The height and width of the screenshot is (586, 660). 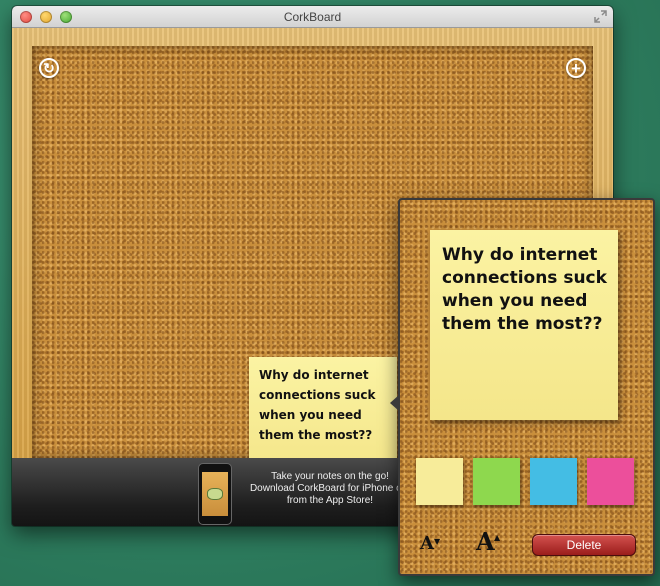 I want to click on color-swatch-green, so click(x=496, y=481).